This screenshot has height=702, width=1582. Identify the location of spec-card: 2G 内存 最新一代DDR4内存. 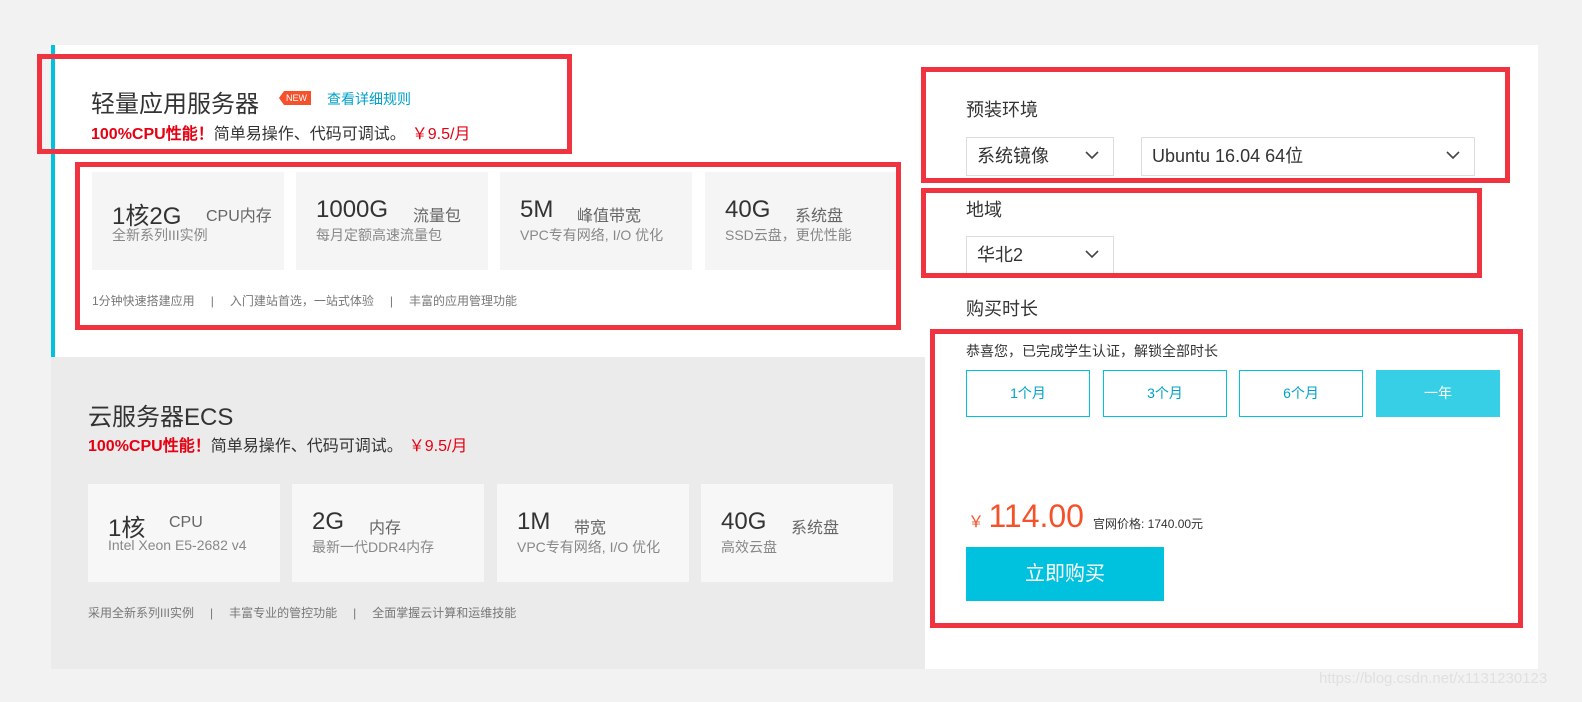
(388, 533).